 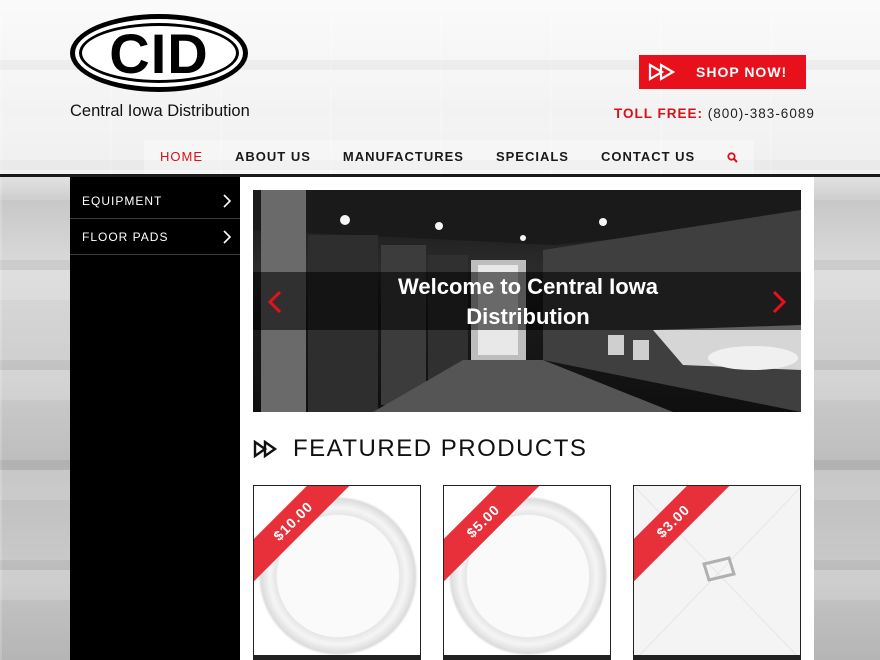 I want to click on search-icon, so click(x=732, y=157).